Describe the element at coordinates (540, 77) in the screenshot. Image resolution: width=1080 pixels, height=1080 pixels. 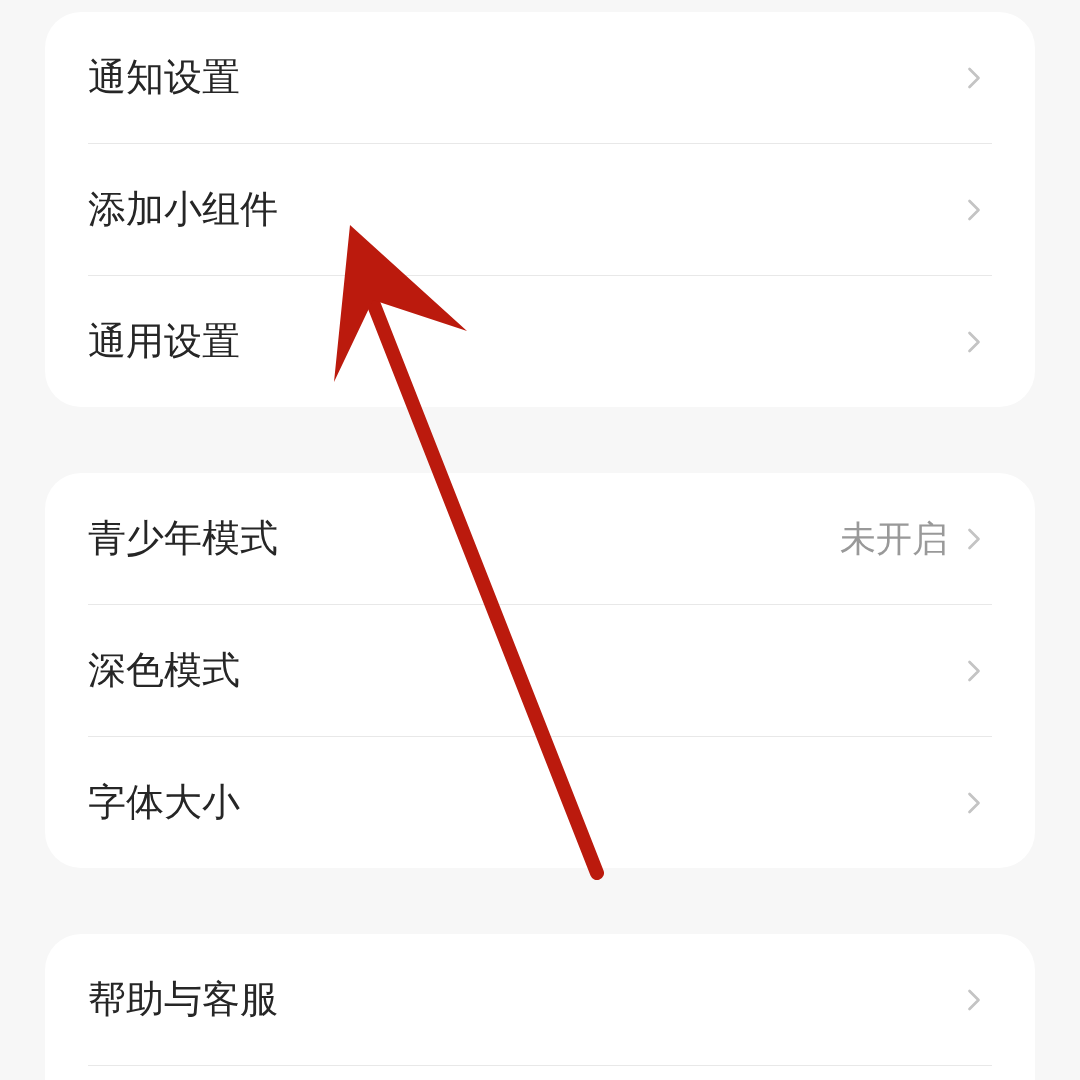
I see `settings-row: 通知设置` at that location.